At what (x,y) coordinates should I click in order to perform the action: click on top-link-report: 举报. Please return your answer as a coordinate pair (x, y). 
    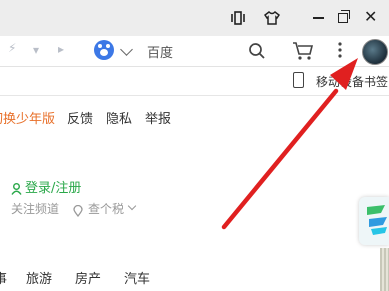
    Looking at the image, I should click on (158, 117).